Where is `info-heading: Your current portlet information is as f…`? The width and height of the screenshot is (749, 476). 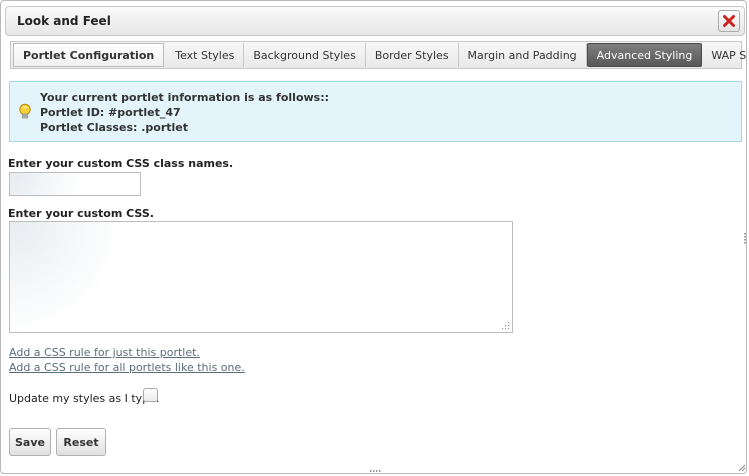 info-heading: Your current portlet information is as f… is located at coordinates (185, 97).